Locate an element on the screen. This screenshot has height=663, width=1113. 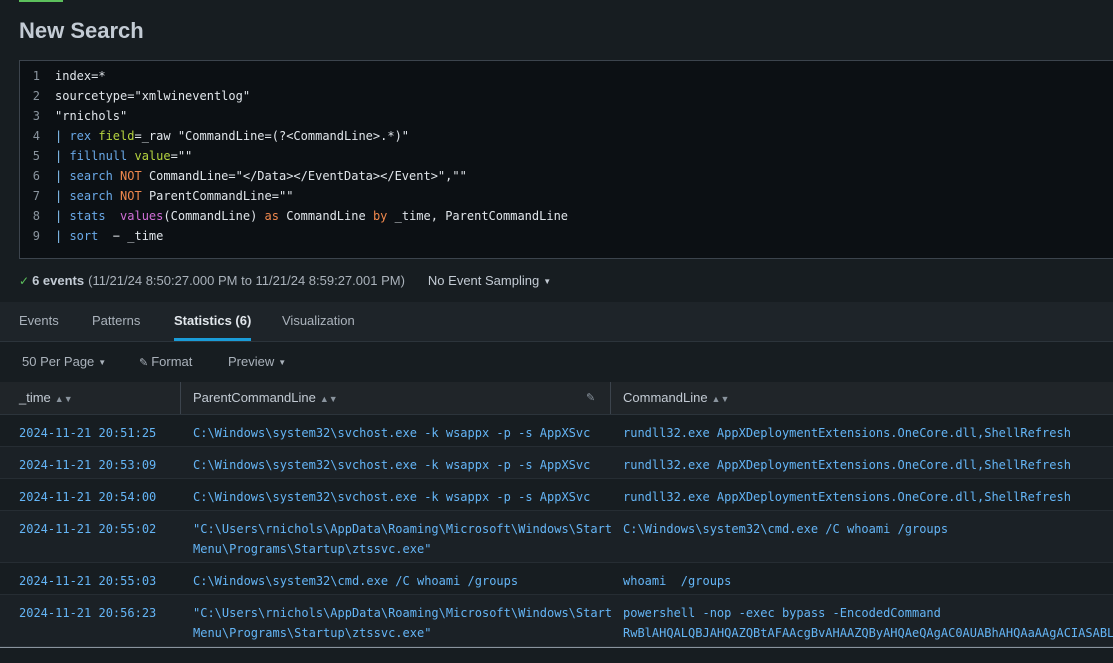
query-line: "rnichols" is located at coordinates (91, 116).